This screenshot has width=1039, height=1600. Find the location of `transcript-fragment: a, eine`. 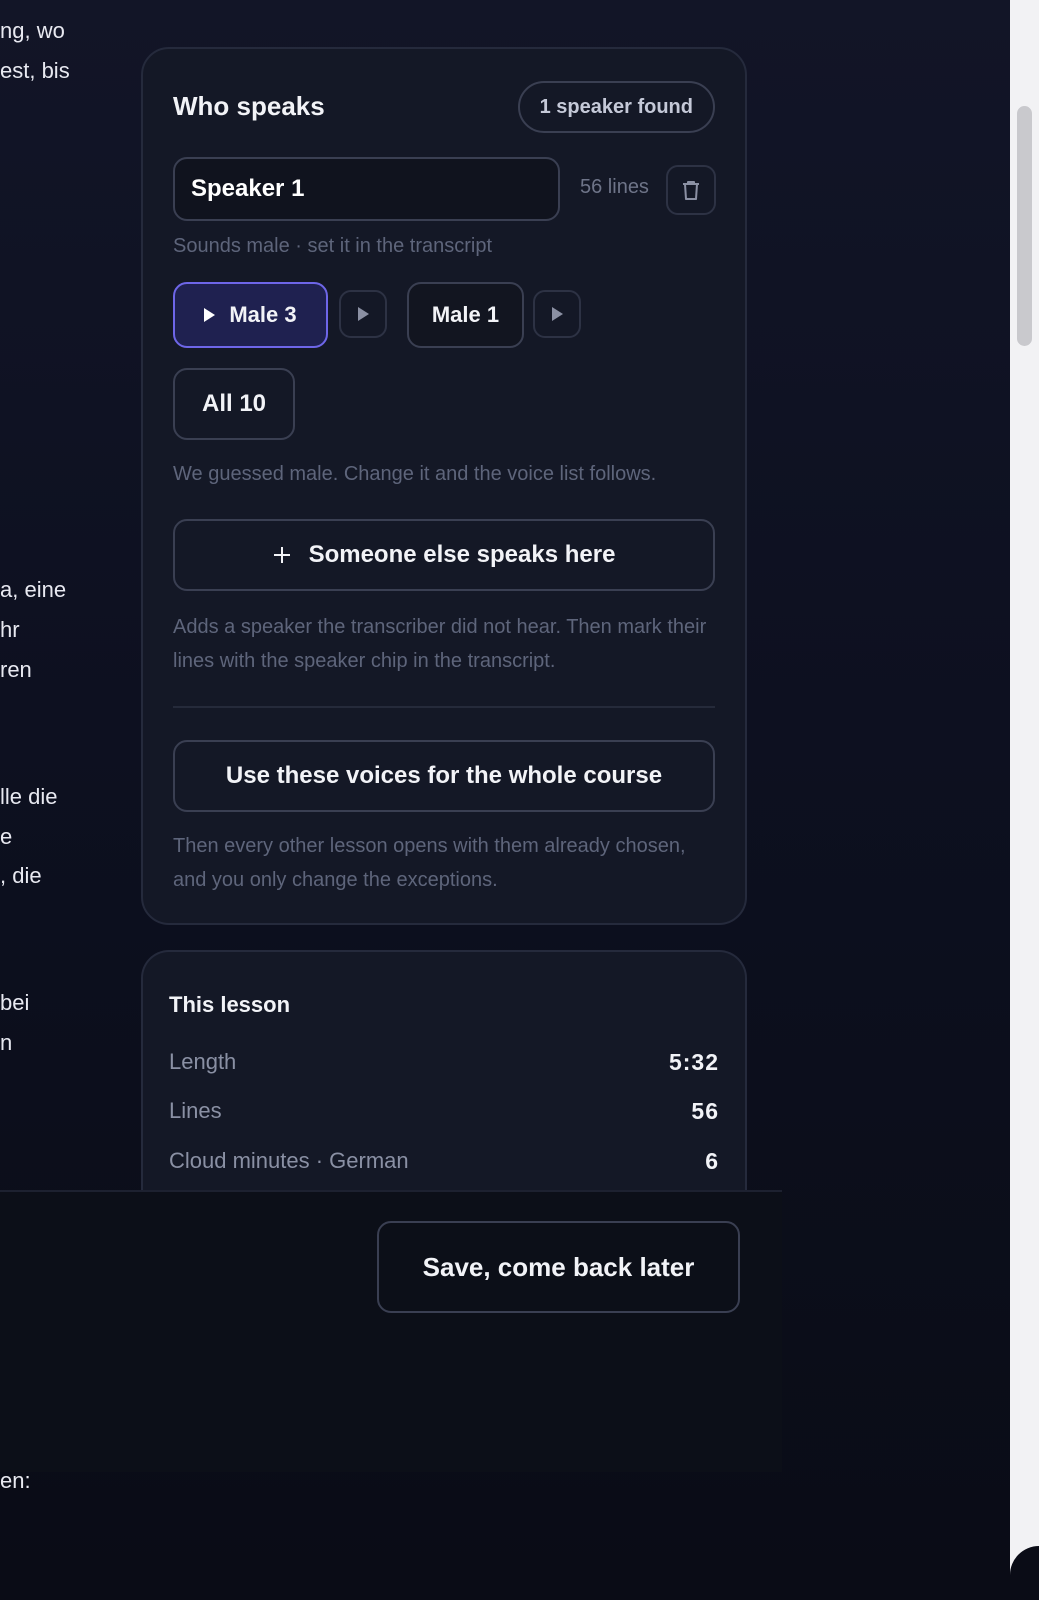

transcript-fragment: a, eine is located at coordinates (33, 589).